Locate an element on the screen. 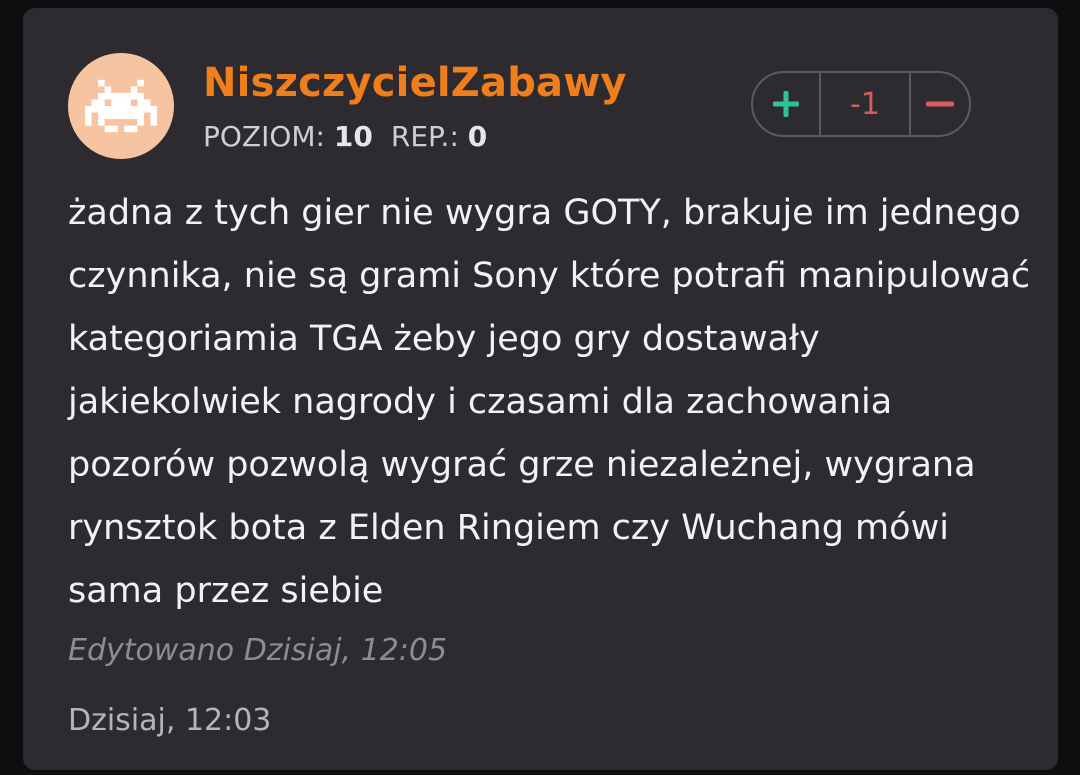 The image size is (1080, 775). vote-score: -1 is located at coordinates (866, 104).